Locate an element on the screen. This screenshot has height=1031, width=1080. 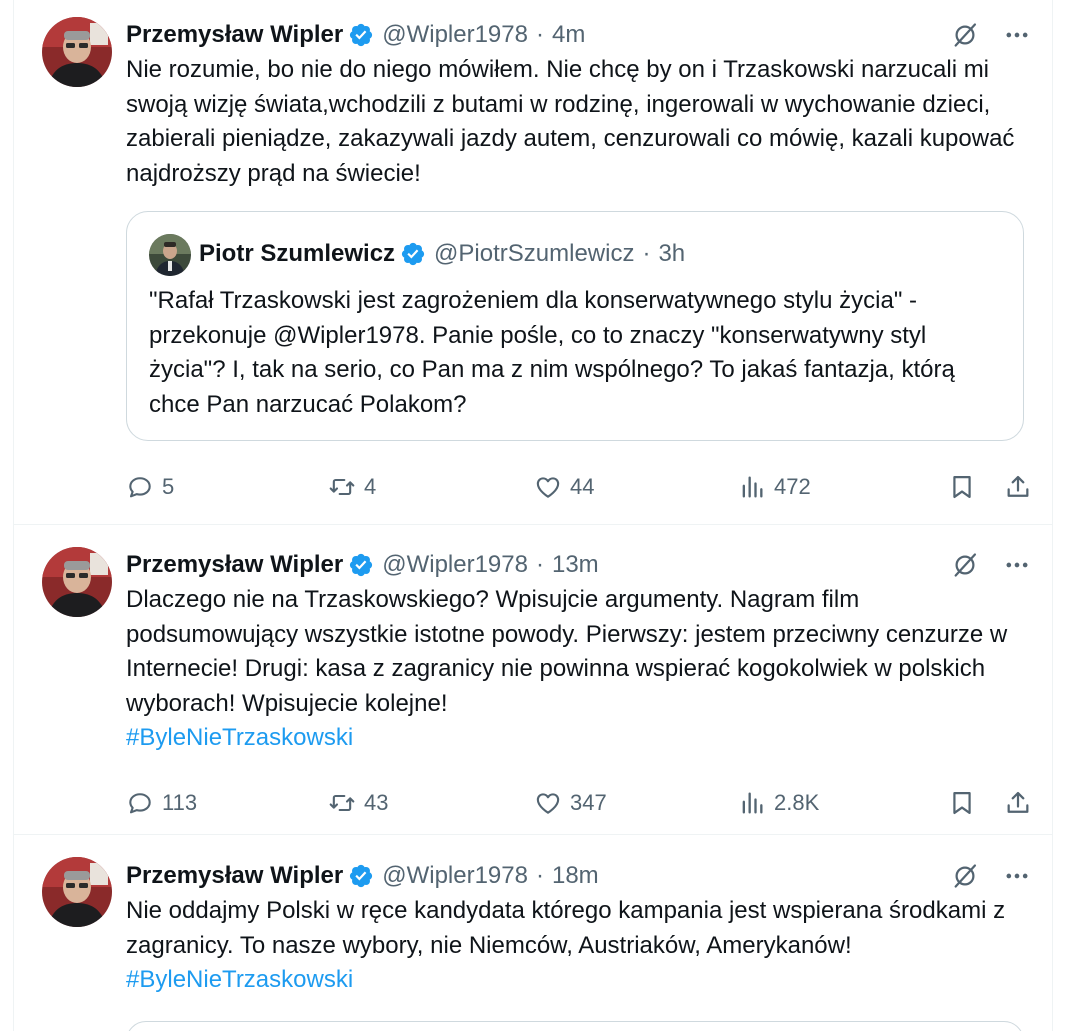
views-button: 2.8K is located at coordinates (778, 803).